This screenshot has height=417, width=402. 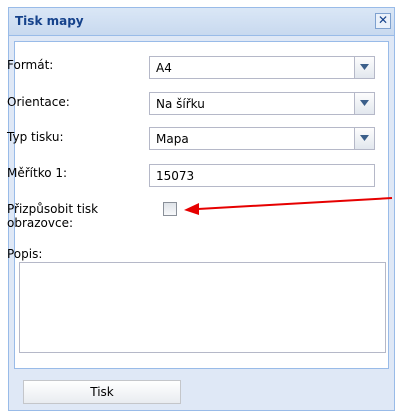 I want to click on annotation-arrow-icon, so click(x=288, y=206).